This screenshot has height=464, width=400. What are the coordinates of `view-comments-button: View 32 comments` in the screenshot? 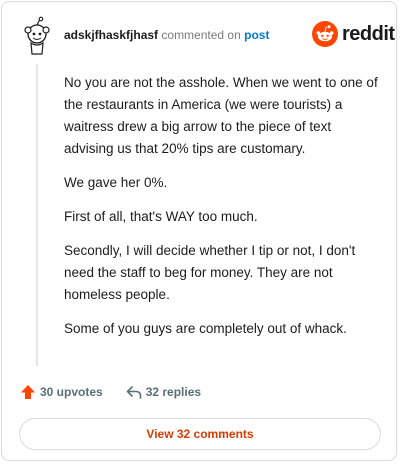 It's located at (200, 434).